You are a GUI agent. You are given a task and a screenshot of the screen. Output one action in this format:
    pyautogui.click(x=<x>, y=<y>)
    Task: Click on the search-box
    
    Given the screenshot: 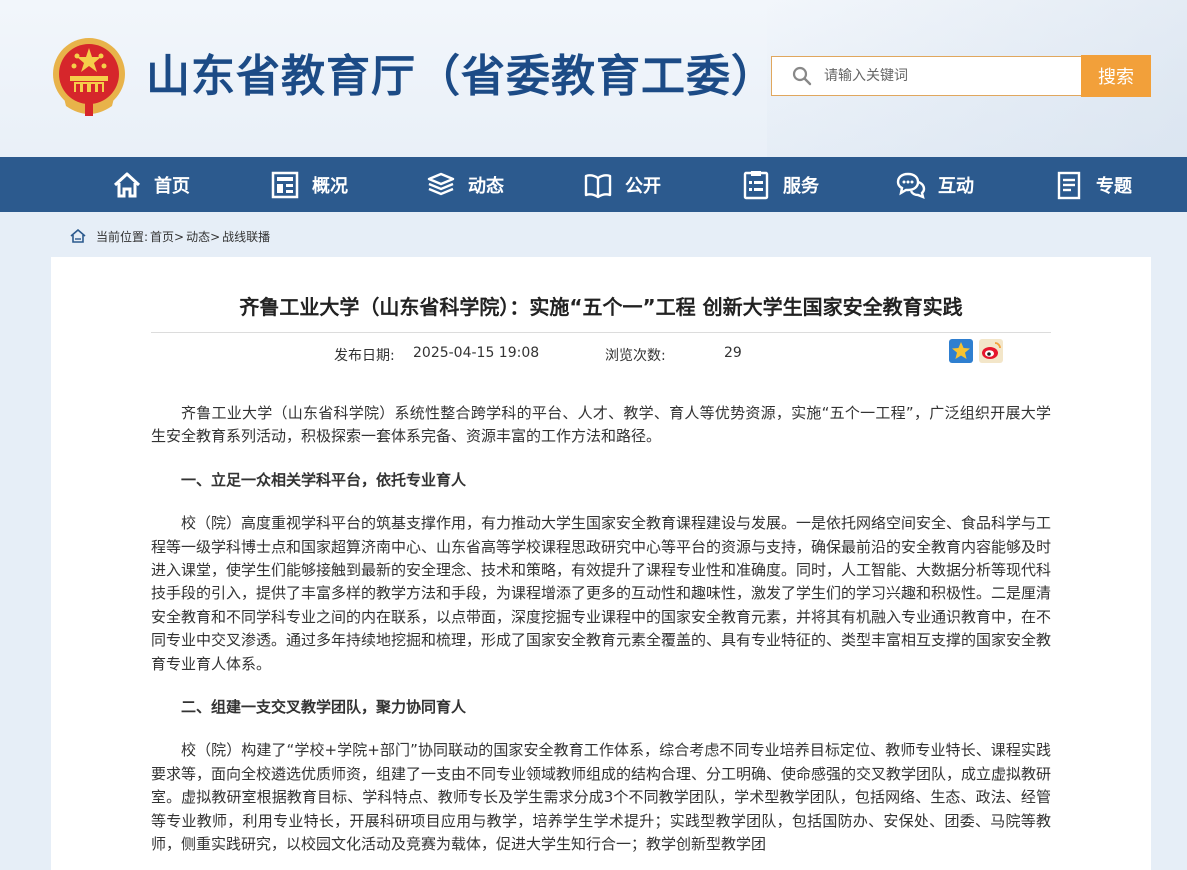 What is the action you would take?
    pyautogui.click(x=926, y=76)
    